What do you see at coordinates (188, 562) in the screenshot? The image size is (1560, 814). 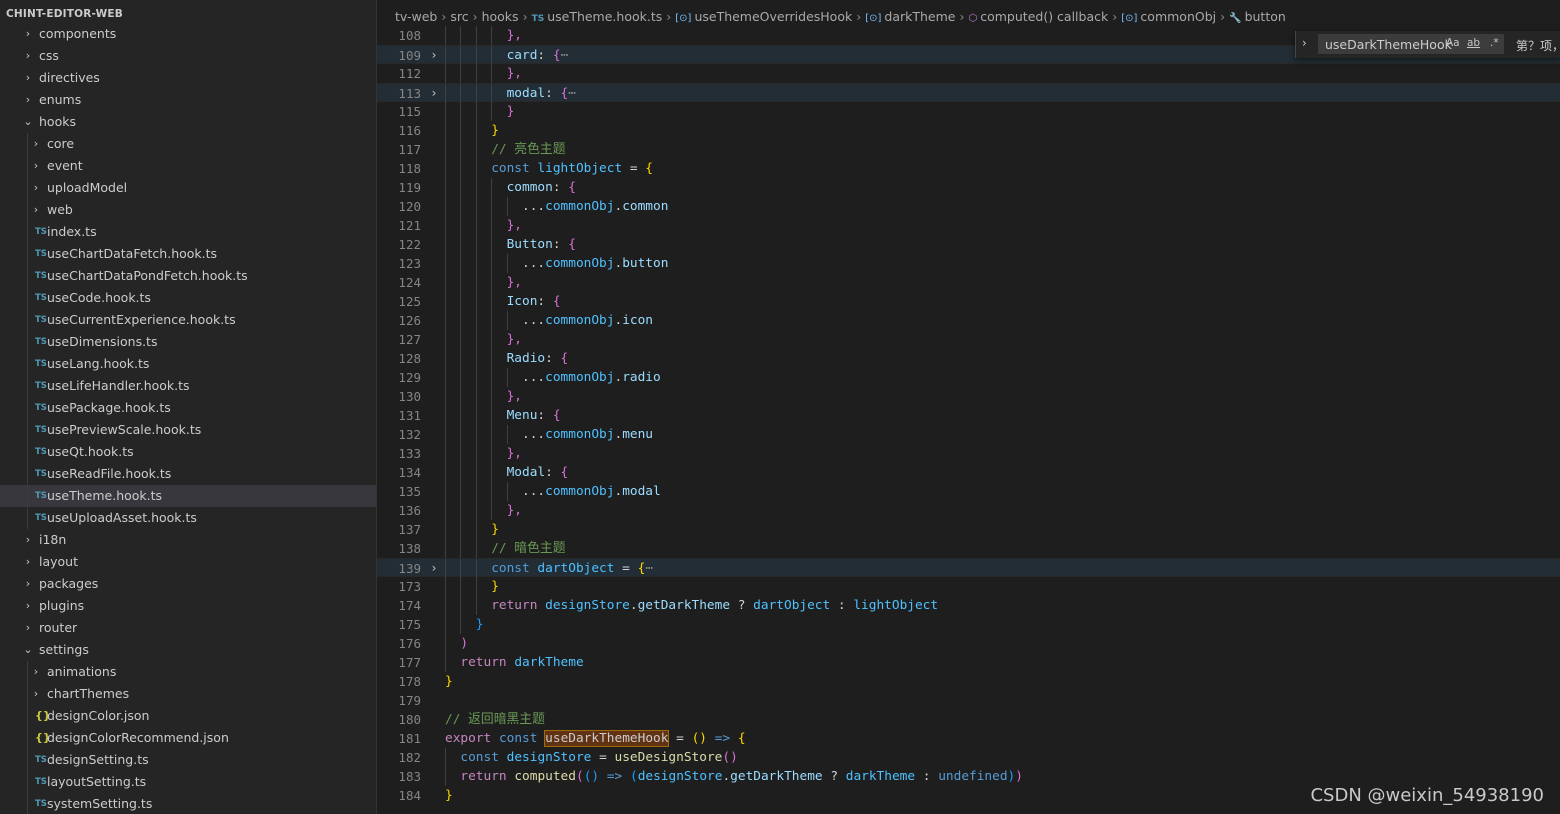 I see `tree-folder: › layout` at bounding box center [188, 562].